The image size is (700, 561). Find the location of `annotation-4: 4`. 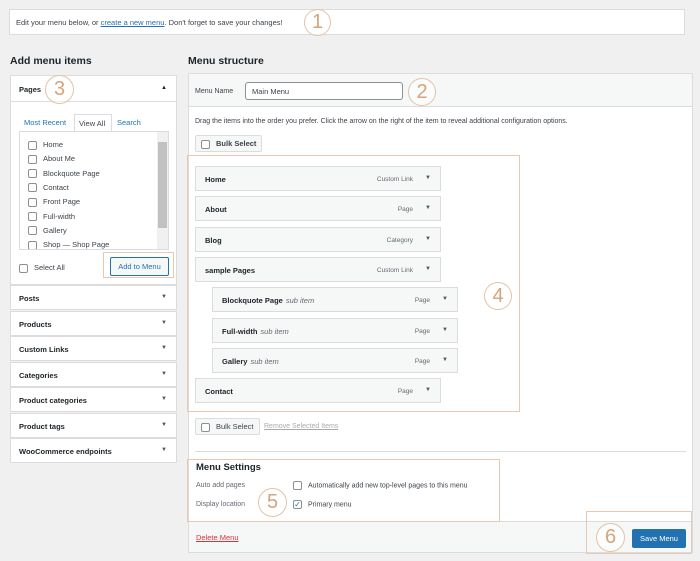

annotation-4: 4 is located at coordinates (498, 296).